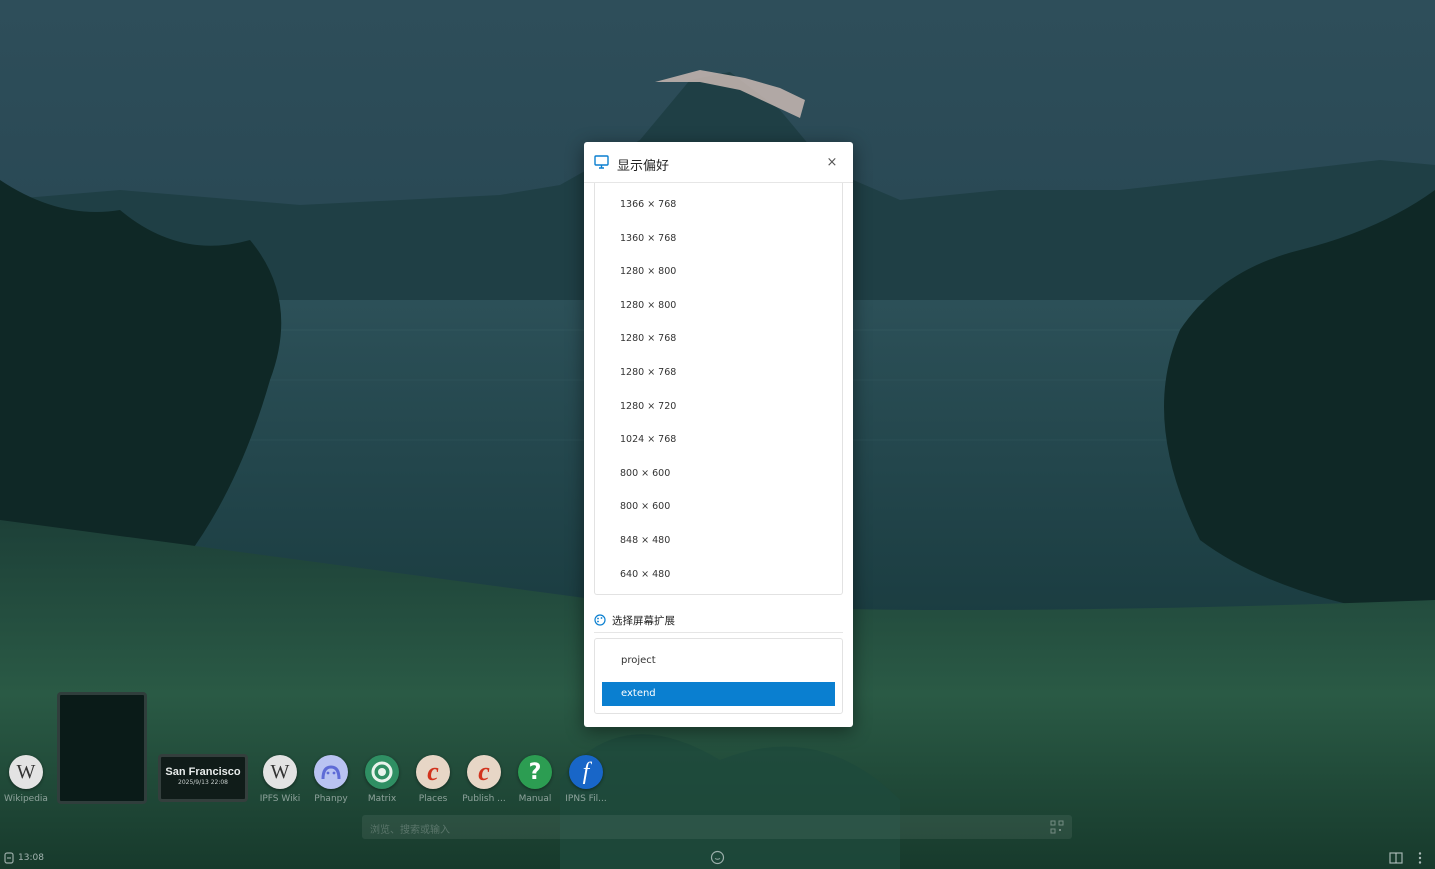 This screenshot has width=1435, height=869. What do you see at coordinates (718, 661) in the screenshot?
I see `mode-option-project: project` at bounding box center [718, 661].